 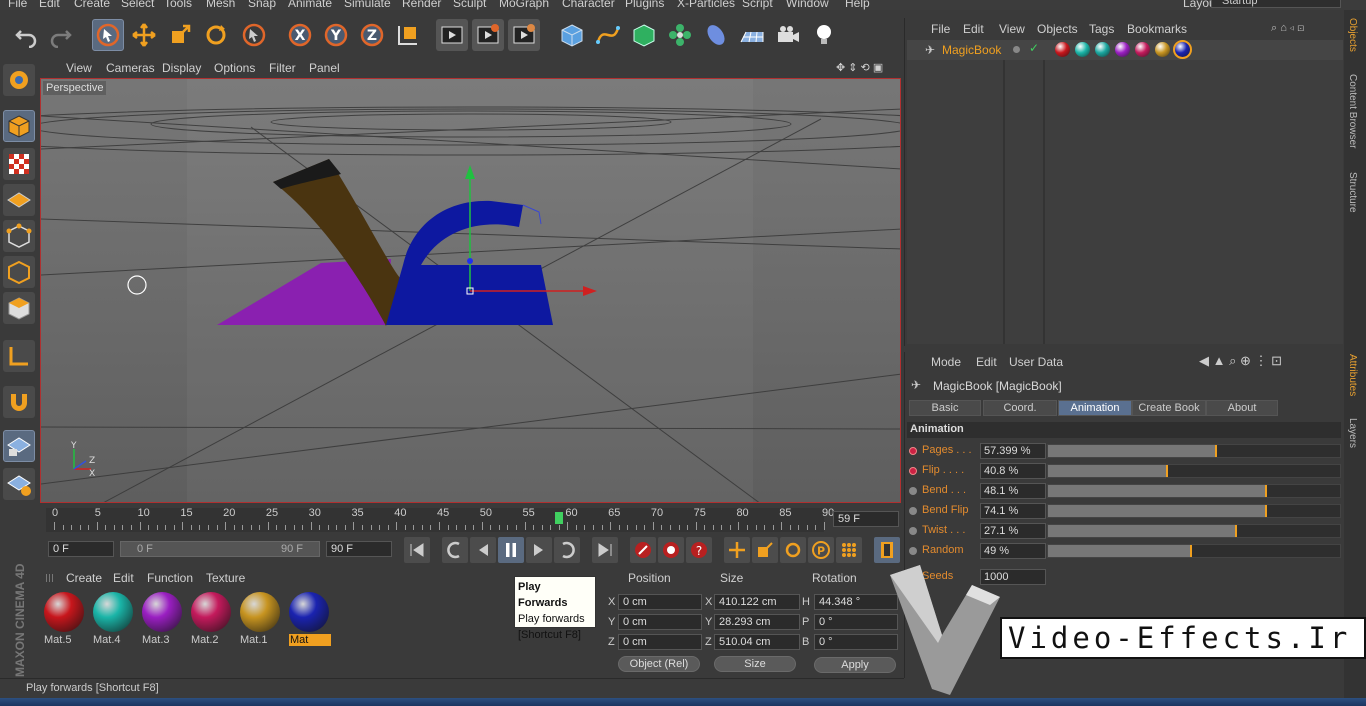 What do you see at coordinates (19, 272) in the screenshot?
I see `edges-mode-icon` at bounding box center [19, 272].